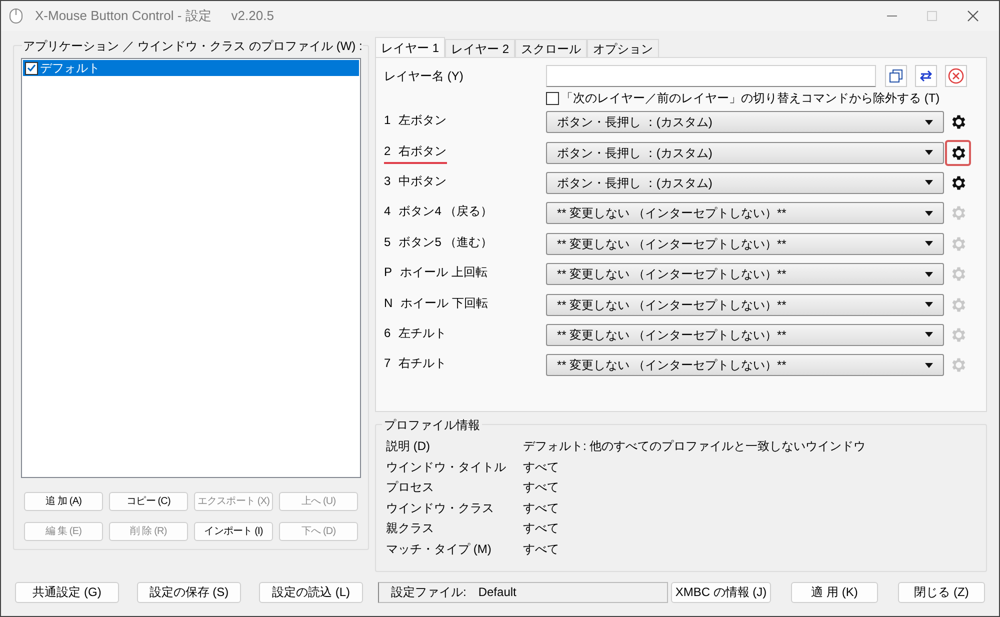 This screenshot has height=617, width=1000. Describe the element at coordinates (16, 16) in the screenshot. I see `mouse-icon` at that location.